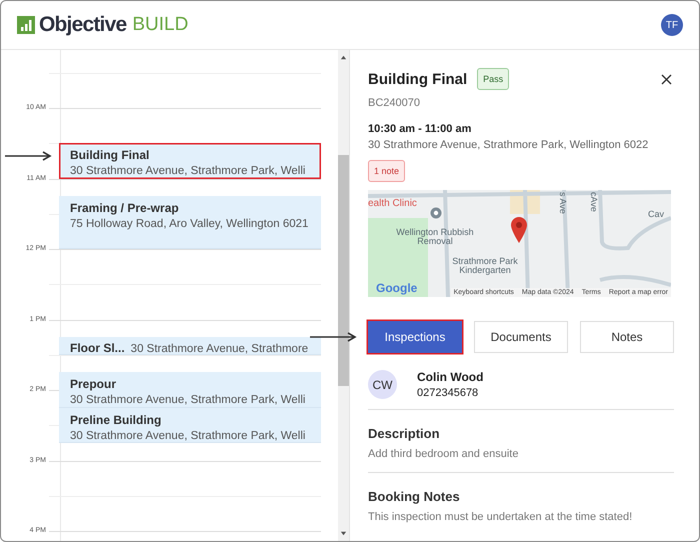  Describe the element at coordinates (116, 419) in the screenshot. I see `event-title: Preline Building` at that location.